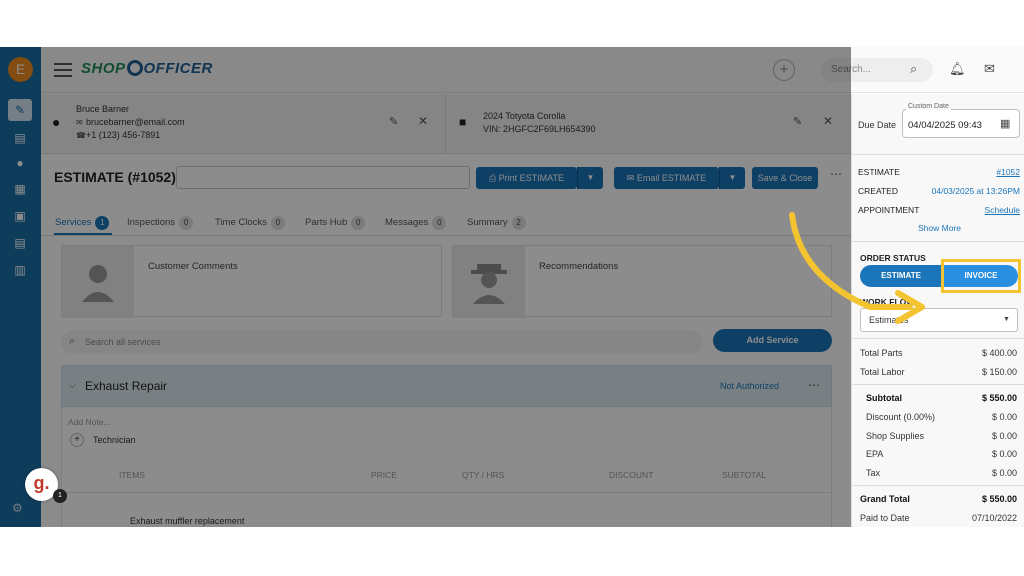  I want to click on estimate-number-link: #1052, so click(1008, 172).